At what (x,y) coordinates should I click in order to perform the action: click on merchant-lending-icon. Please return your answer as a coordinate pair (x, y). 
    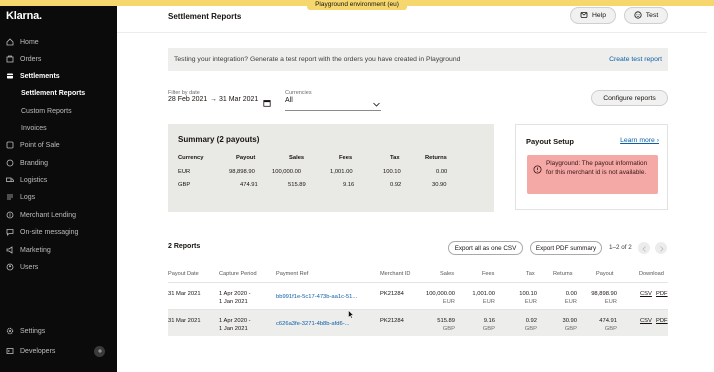
    Looking at the image, I should click on (9, 215).